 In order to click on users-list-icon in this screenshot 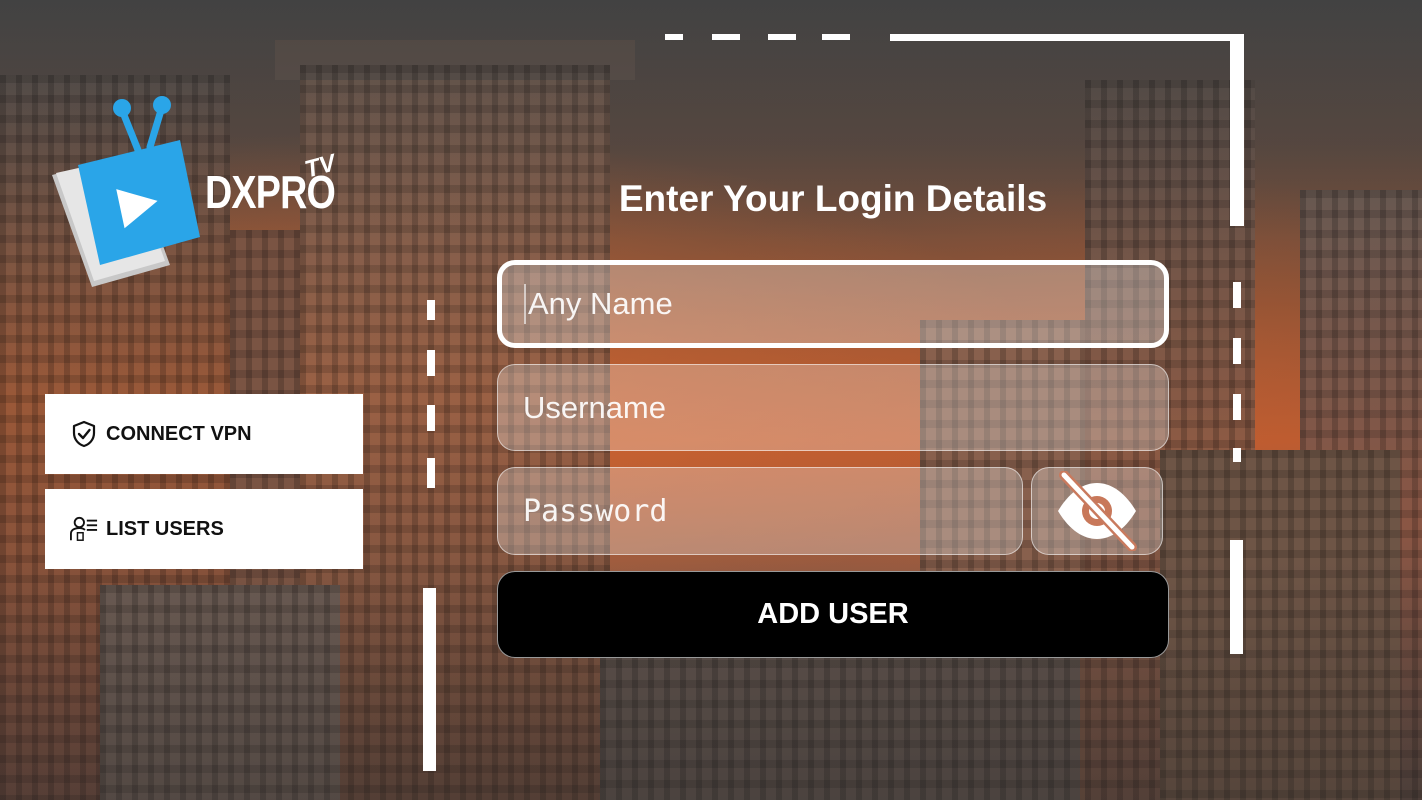, I will do `click(84, 529)`.